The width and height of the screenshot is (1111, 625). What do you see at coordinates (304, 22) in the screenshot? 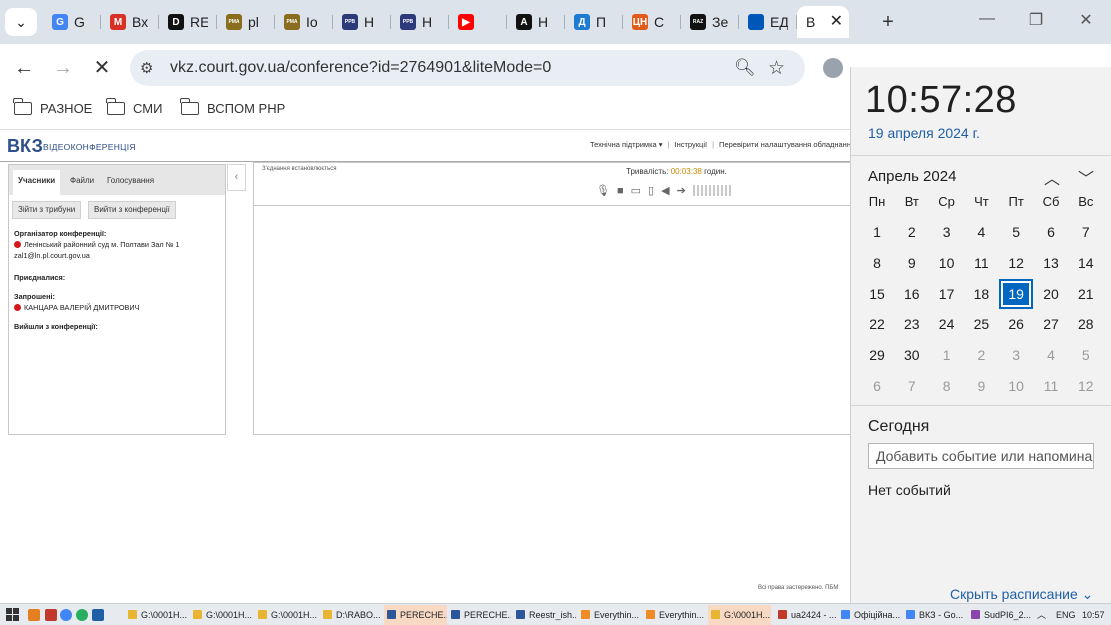
I see `browser-tab: РМА Іо` at bounding box center [304, 22].